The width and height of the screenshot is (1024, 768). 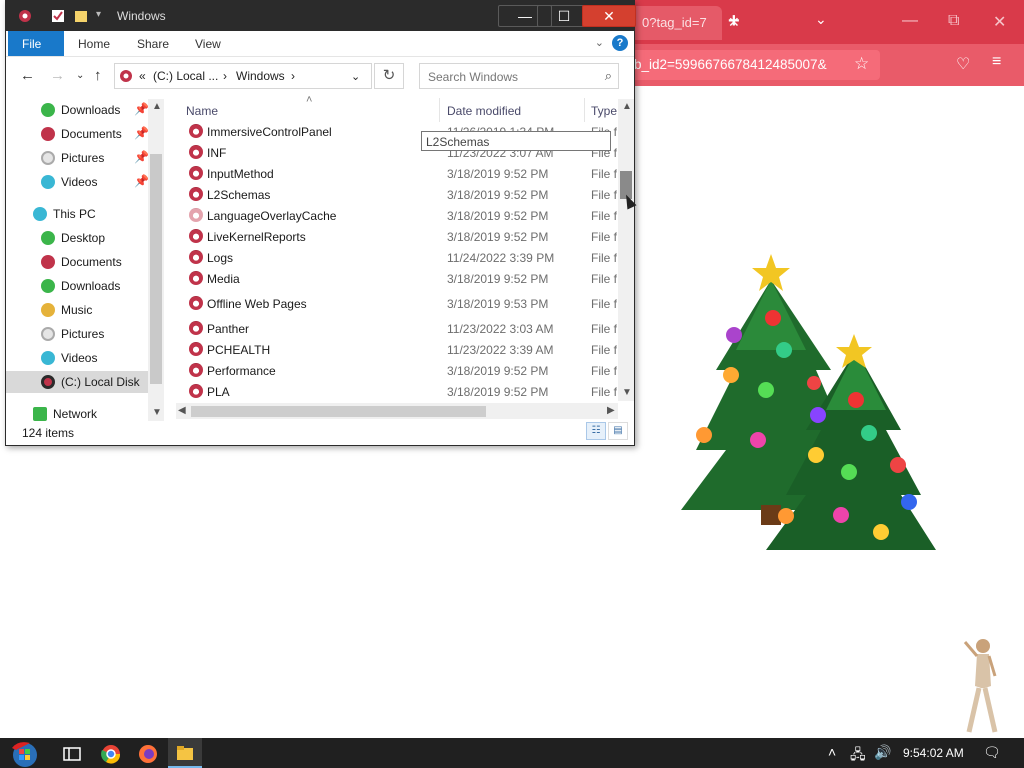 I want to click on network-icon: 🖧, so click(x=858, y=756).